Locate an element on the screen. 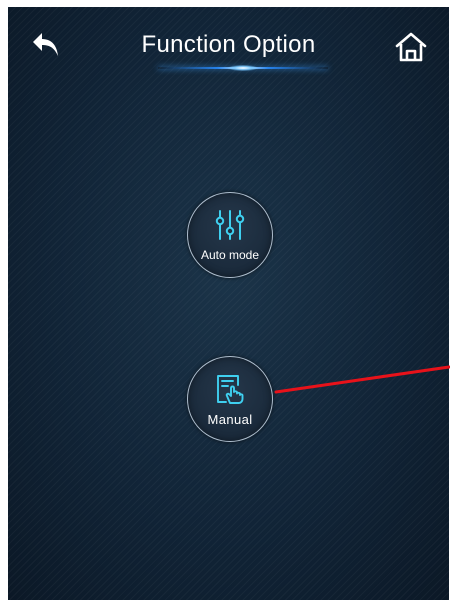 Image resolution: width=450 pixels, height=606 pixels. home-button is located at coordinates (411, 49).